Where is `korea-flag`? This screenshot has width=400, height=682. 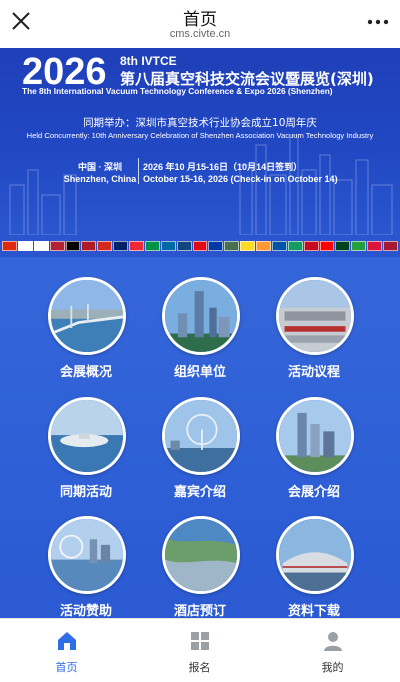 korea-flag is located at coordinates (25, 246).